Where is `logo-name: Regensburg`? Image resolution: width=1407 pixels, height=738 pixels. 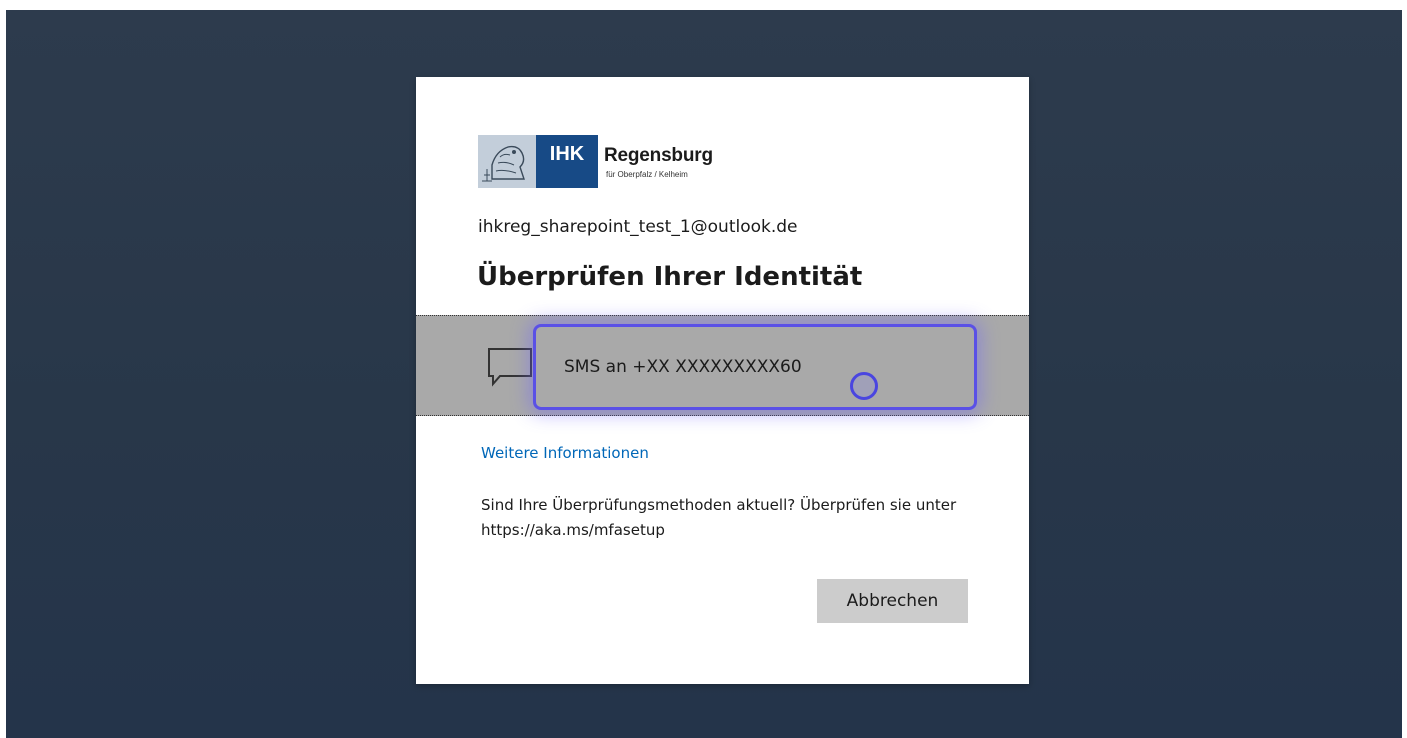
logo-name: Regensburg is located at coordinates (658, 155).